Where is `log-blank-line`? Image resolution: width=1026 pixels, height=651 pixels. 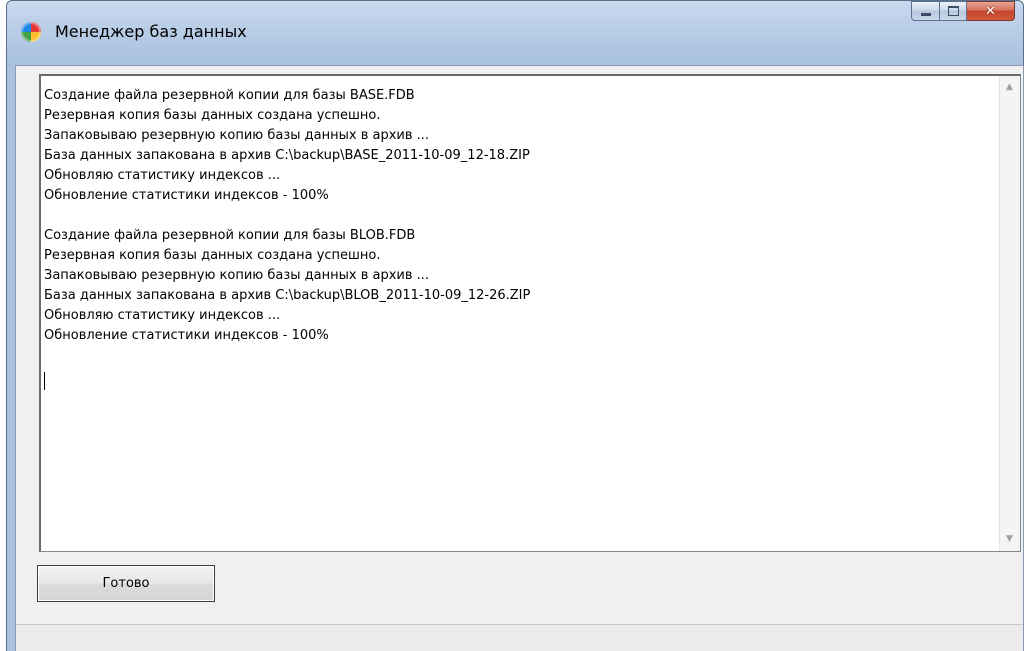 log-blank-line is located at coordinates (520, 216).